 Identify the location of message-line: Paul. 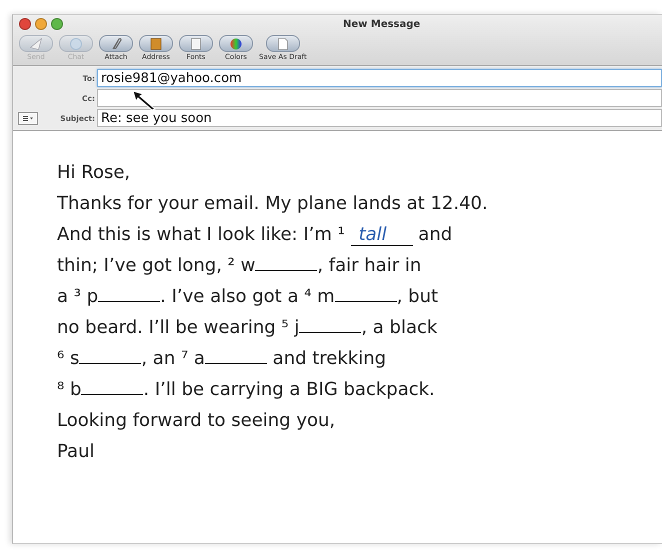
(76, 452).